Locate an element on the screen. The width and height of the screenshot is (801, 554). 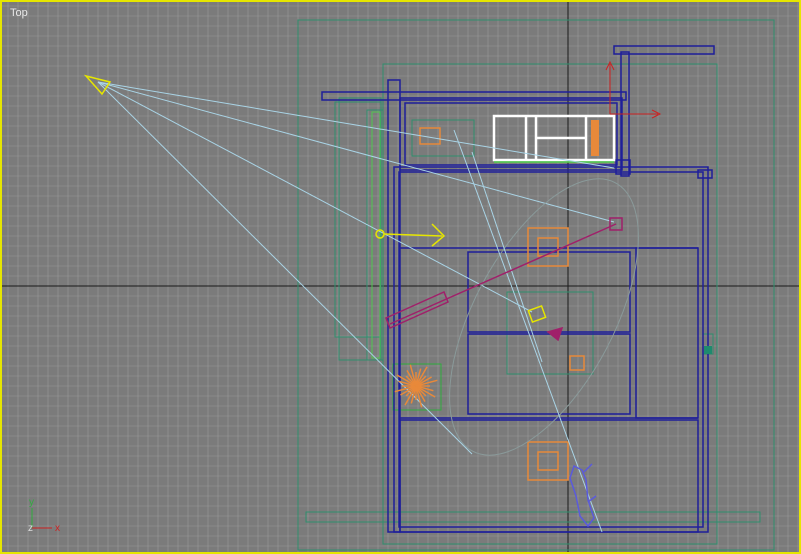
gizmo-z-label: z is located at coordinates (30, 528).